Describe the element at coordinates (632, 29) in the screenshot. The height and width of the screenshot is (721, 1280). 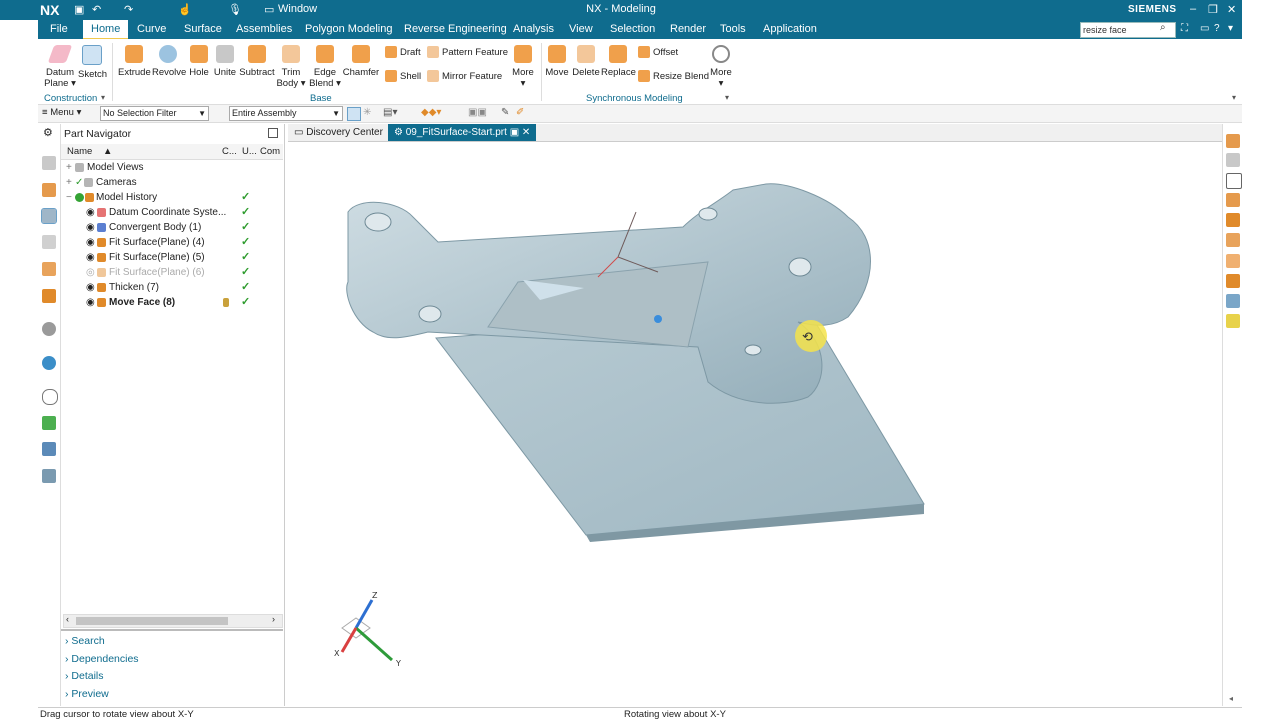
I see `tab-selection: Selection` at that location.